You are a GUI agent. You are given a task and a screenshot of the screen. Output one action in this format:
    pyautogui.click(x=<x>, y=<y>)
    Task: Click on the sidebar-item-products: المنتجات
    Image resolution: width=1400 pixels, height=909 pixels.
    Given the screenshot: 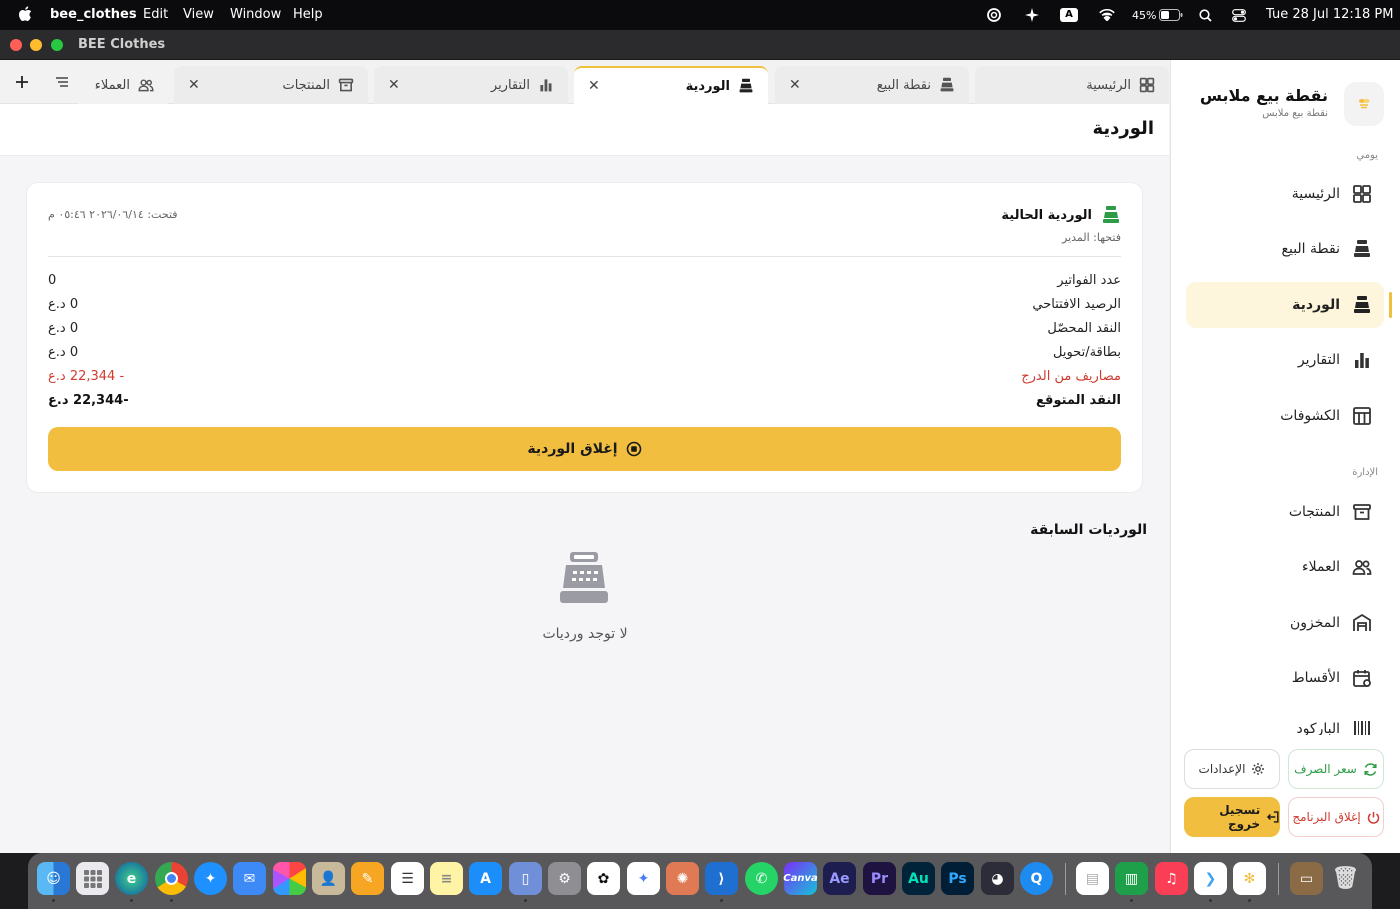 What is the action you would take?
    pyautogui.click(x=1285, y=512)
    